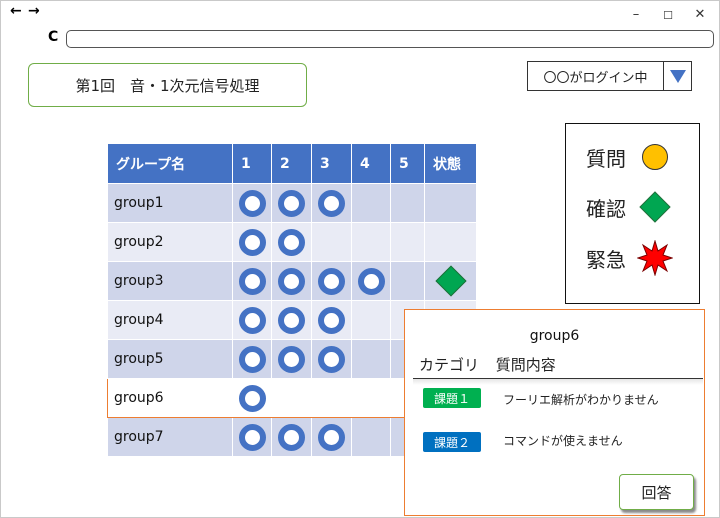 This screenshot has width=720, height=518. I want to click on legend-item-question: 質問, so click(628, 157).